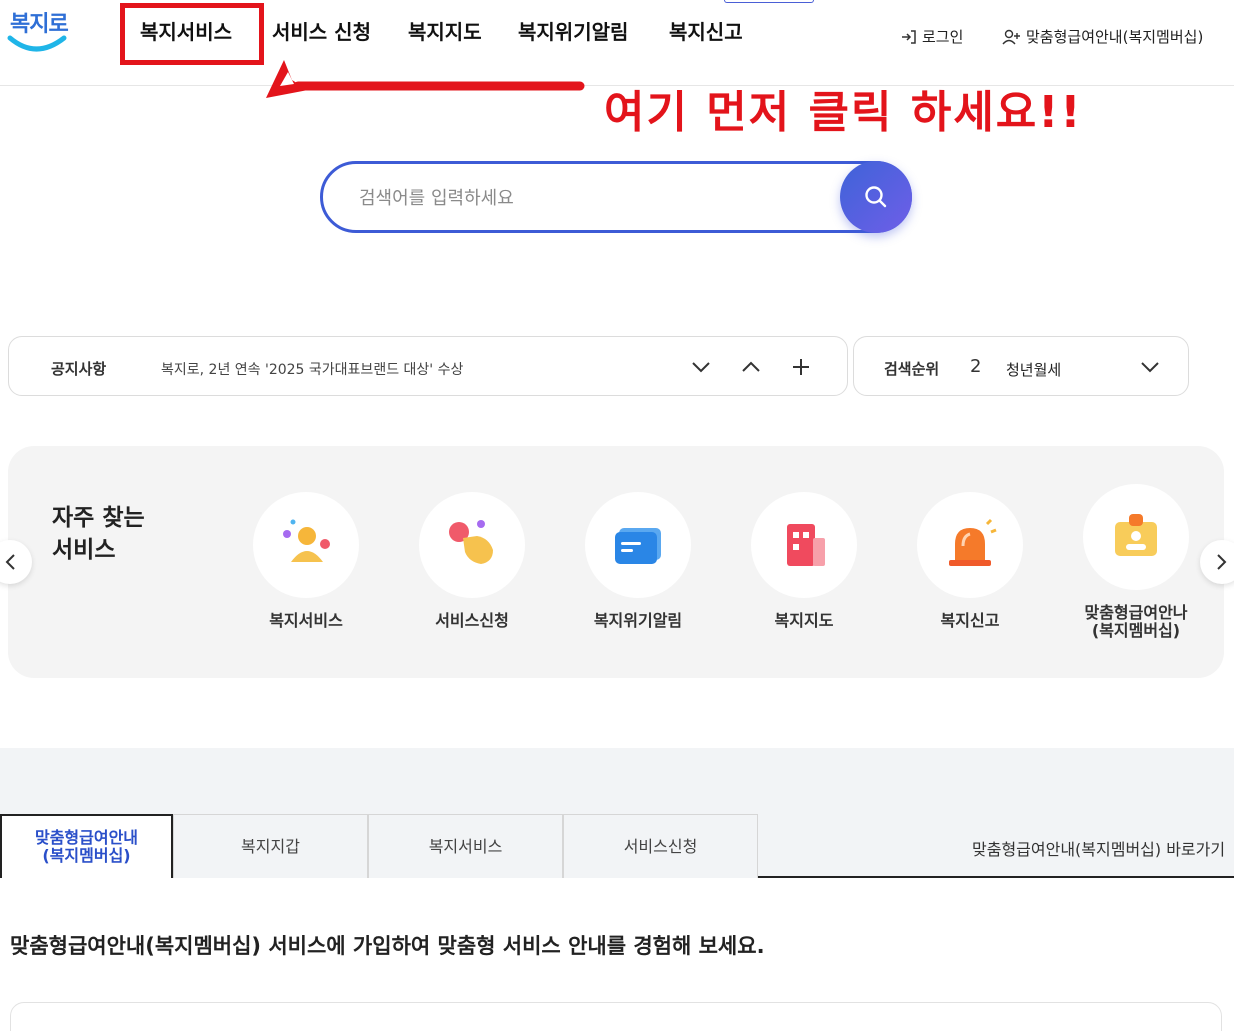 Image resolution: width=1234 pixels, height=1031 pixels. What do you see at coordinates (976, 366) in the screenshot?
I see `rank-number: 2` at bounding box center [976, 366].